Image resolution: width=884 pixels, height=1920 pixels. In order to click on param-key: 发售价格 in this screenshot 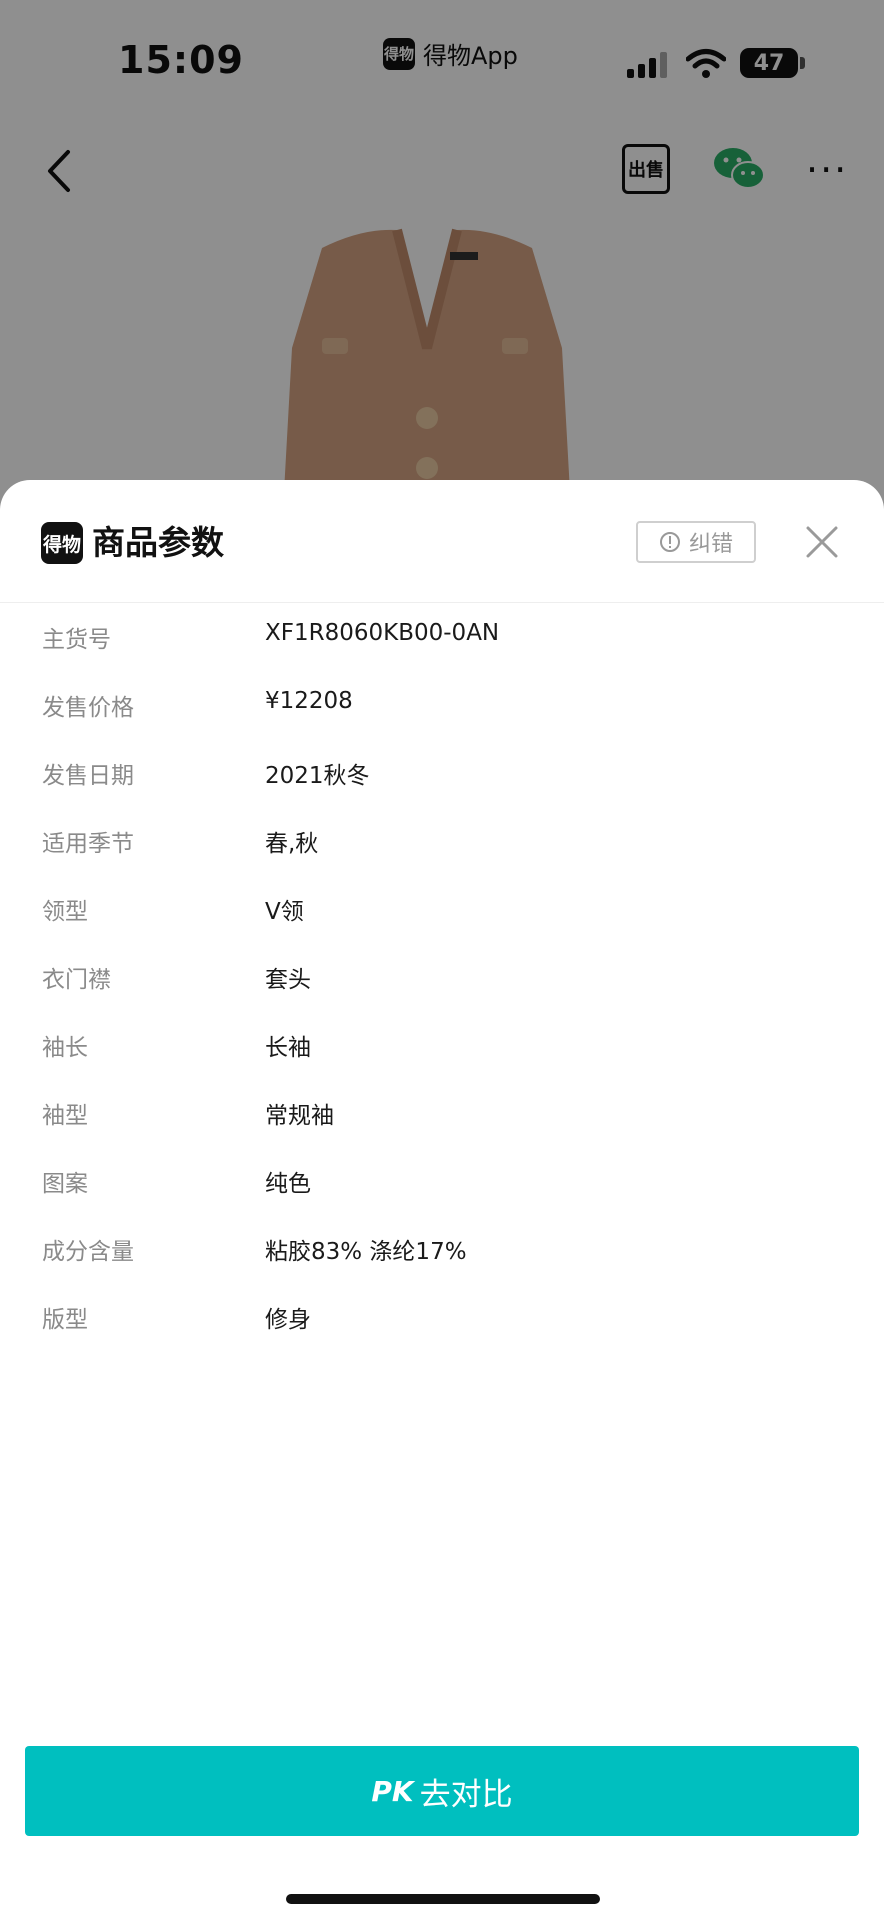, I will do `click(88, 708)`.